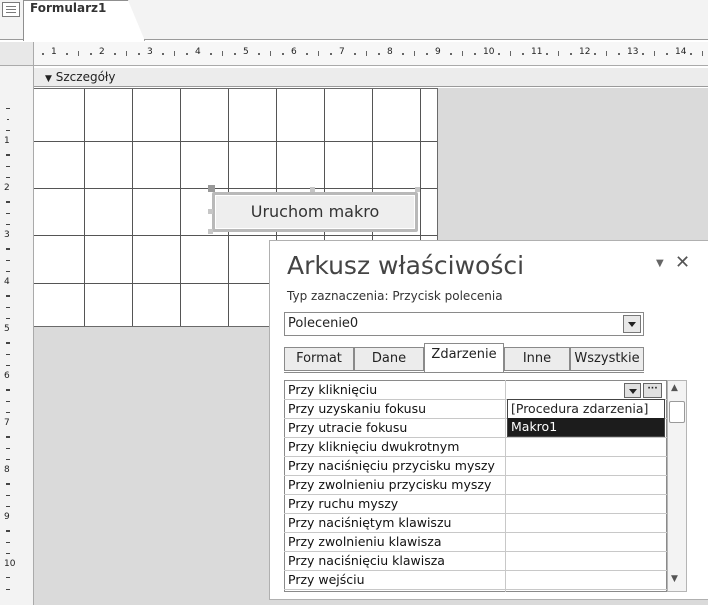 The image size is (708, 605). What do you see at coordinates (682, 262) in the screenshot?
I see `close-icon: ✕` at bounding box center [682, 262].